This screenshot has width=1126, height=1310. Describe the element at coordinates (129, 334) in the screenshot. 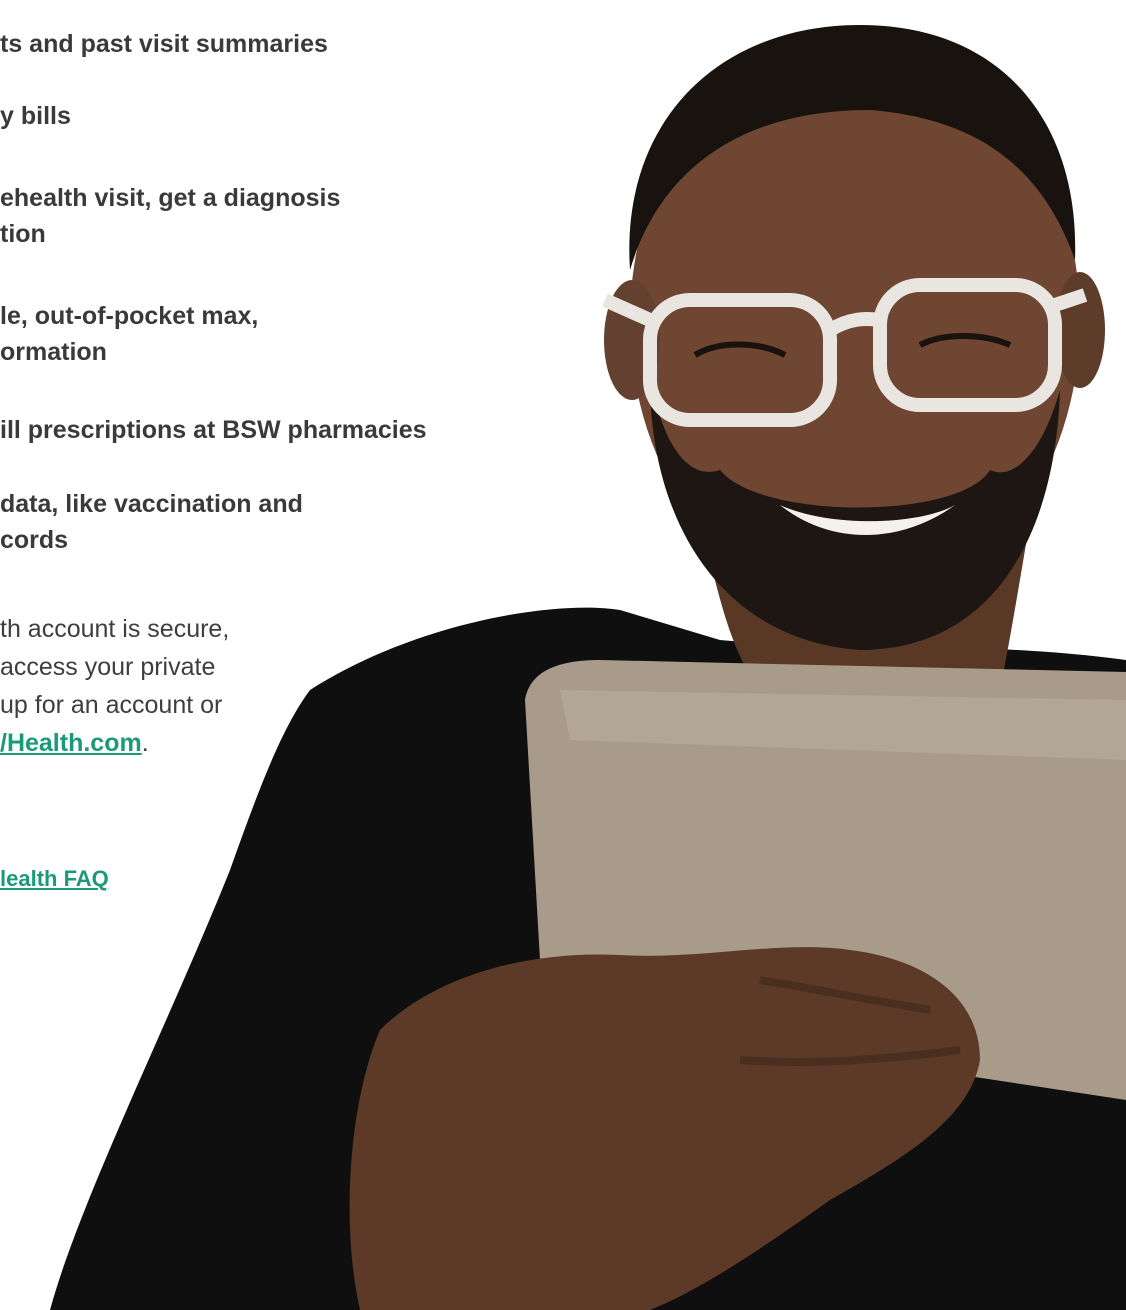

I see `feature-deductible: le, out-of-pocket max, ormation` at that location.